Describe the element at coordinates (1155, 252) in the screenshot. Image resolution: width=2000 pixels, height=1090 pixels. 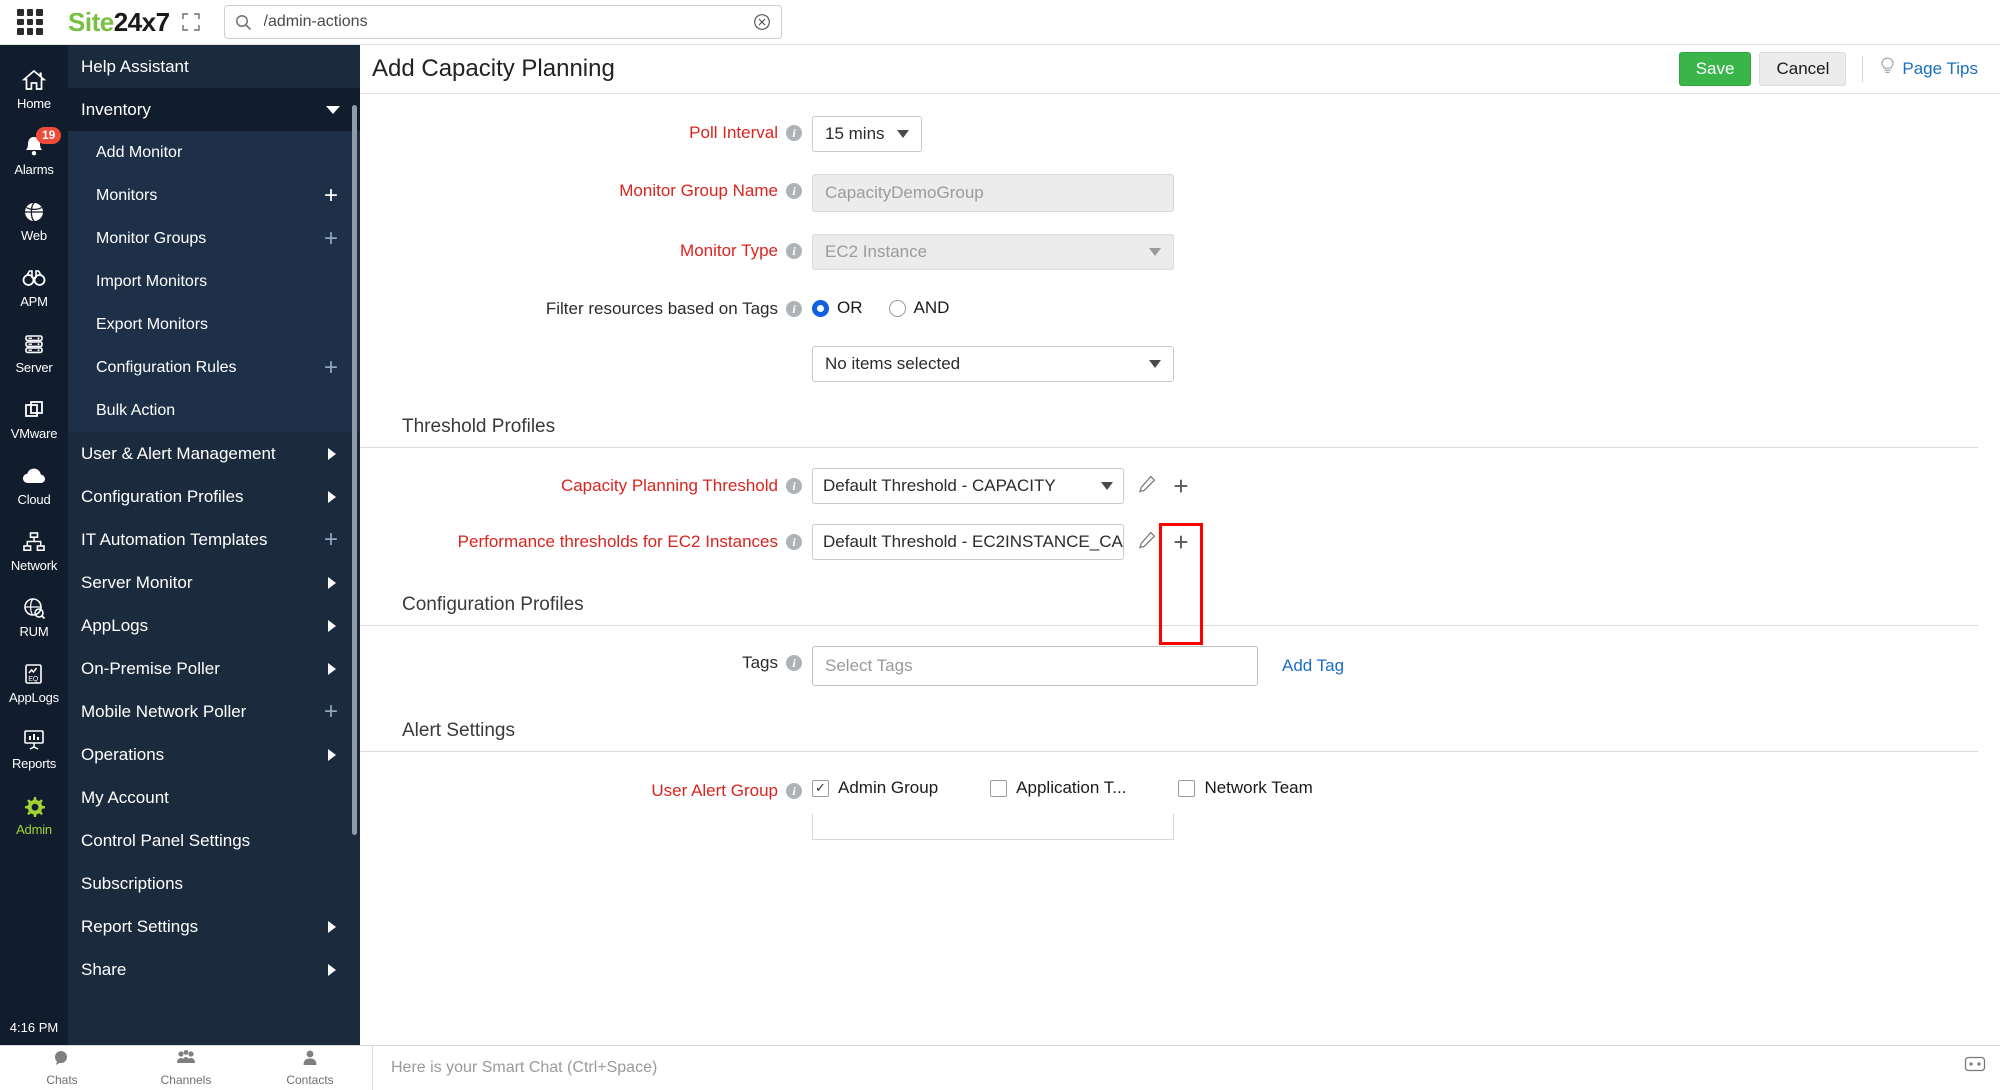
I see `chevron-down-icon` at that location.